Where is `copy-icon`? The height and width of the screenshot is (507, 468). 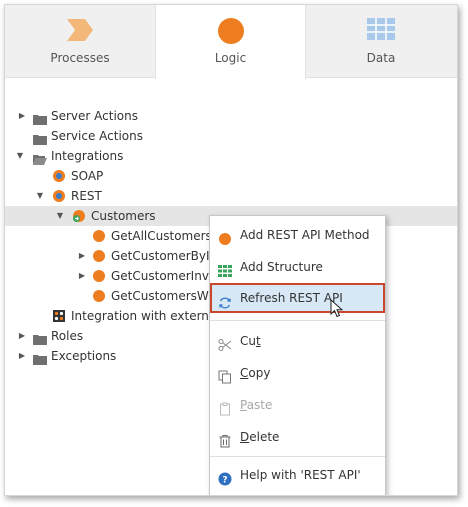
copy-icon is located at coordinates (225, 375).